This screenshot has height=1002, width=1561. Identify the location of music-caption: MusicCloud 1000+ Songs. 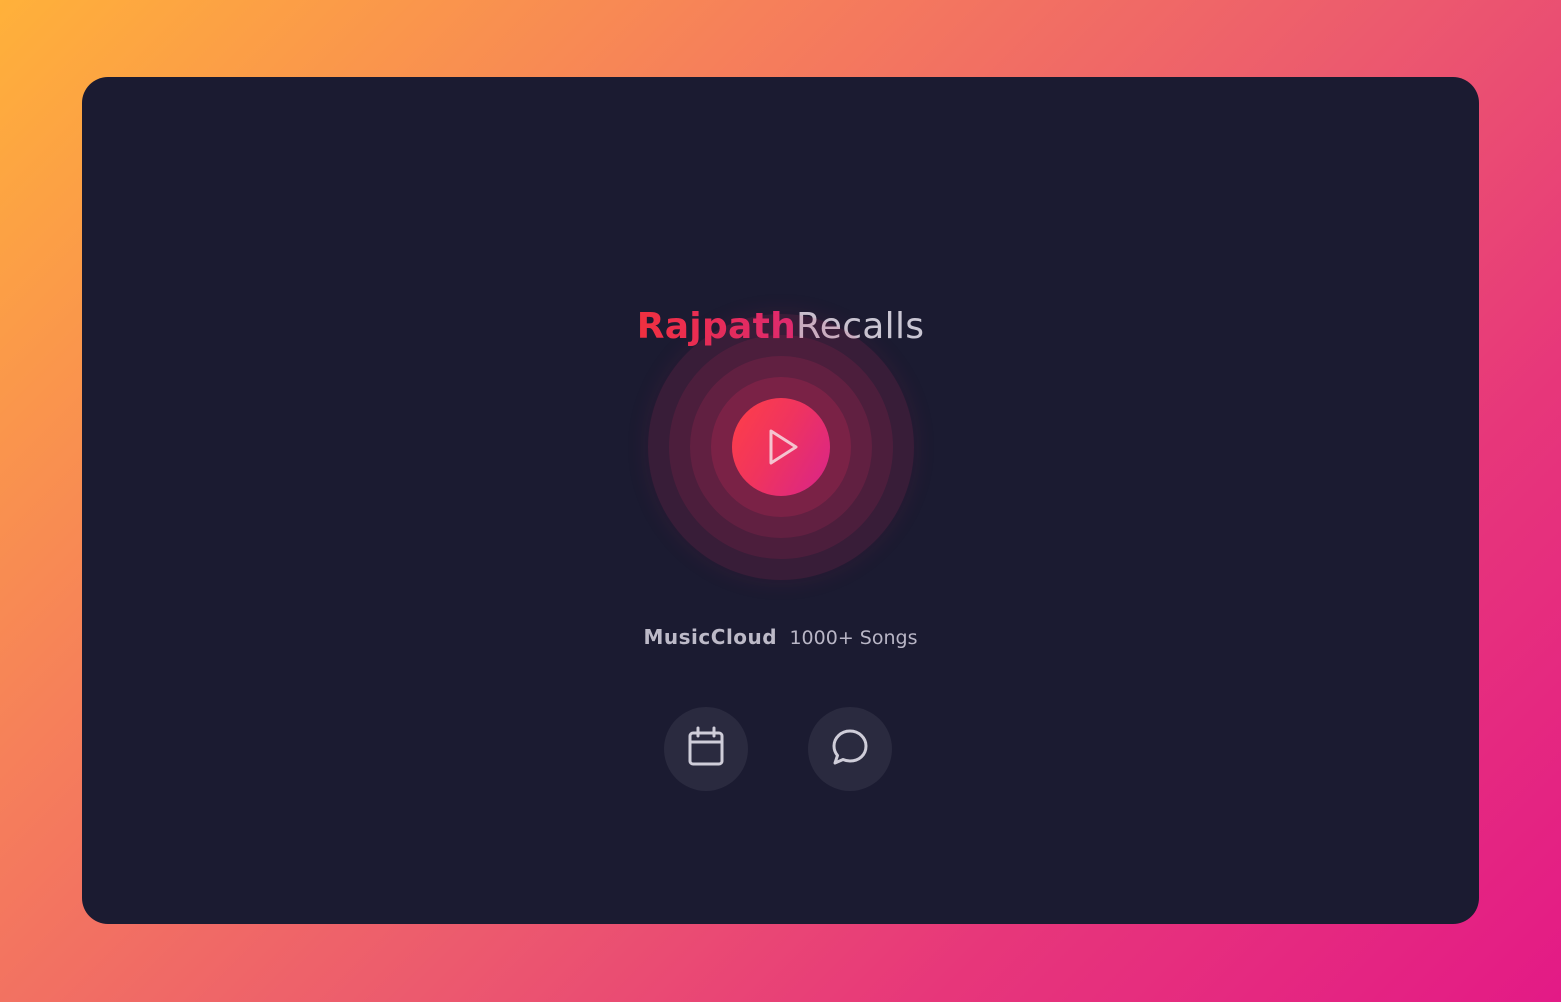
(780, 637).